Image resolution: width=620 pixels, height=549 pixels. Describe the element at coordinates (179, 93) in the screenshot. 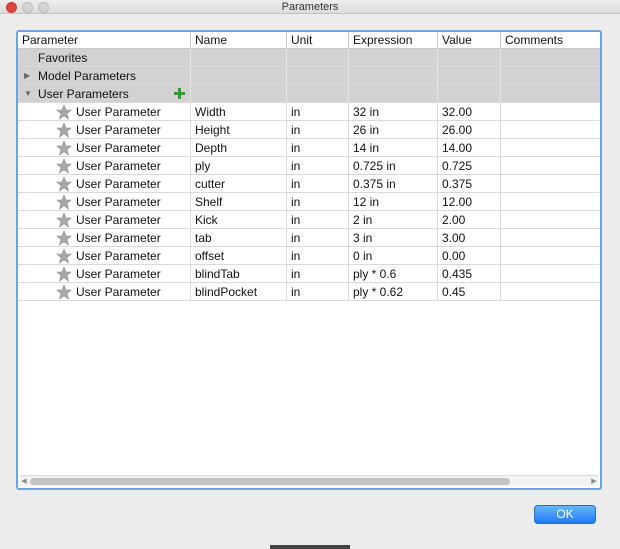

I see `plus-icon` at that location.